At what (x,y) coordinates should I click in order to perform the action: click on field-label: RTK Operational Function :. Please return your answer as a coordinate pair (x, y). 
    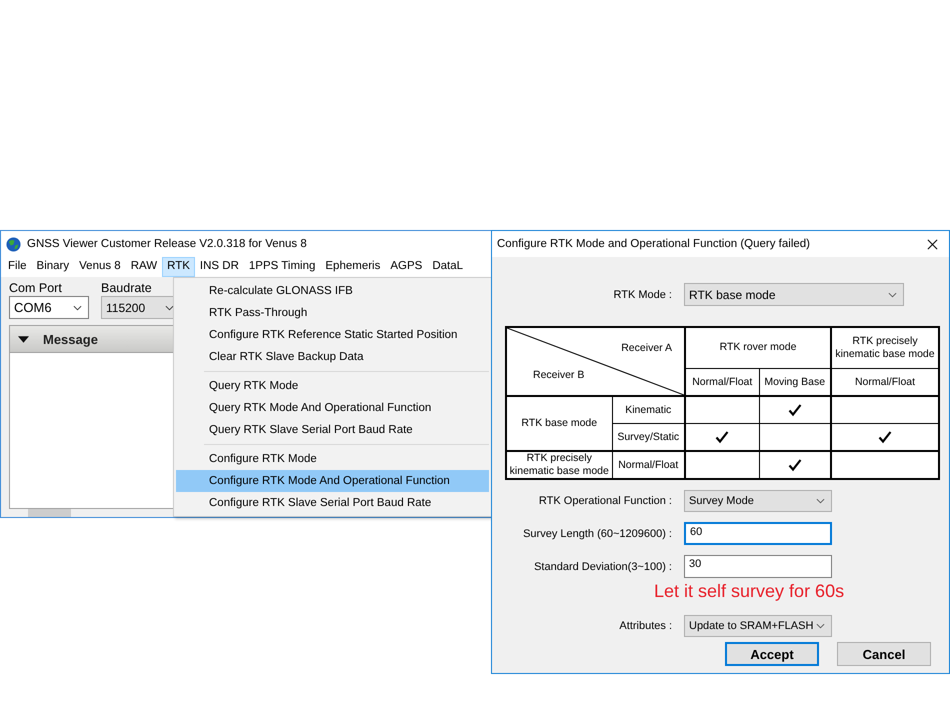
    Looking at the image, I should click on (605, 501).